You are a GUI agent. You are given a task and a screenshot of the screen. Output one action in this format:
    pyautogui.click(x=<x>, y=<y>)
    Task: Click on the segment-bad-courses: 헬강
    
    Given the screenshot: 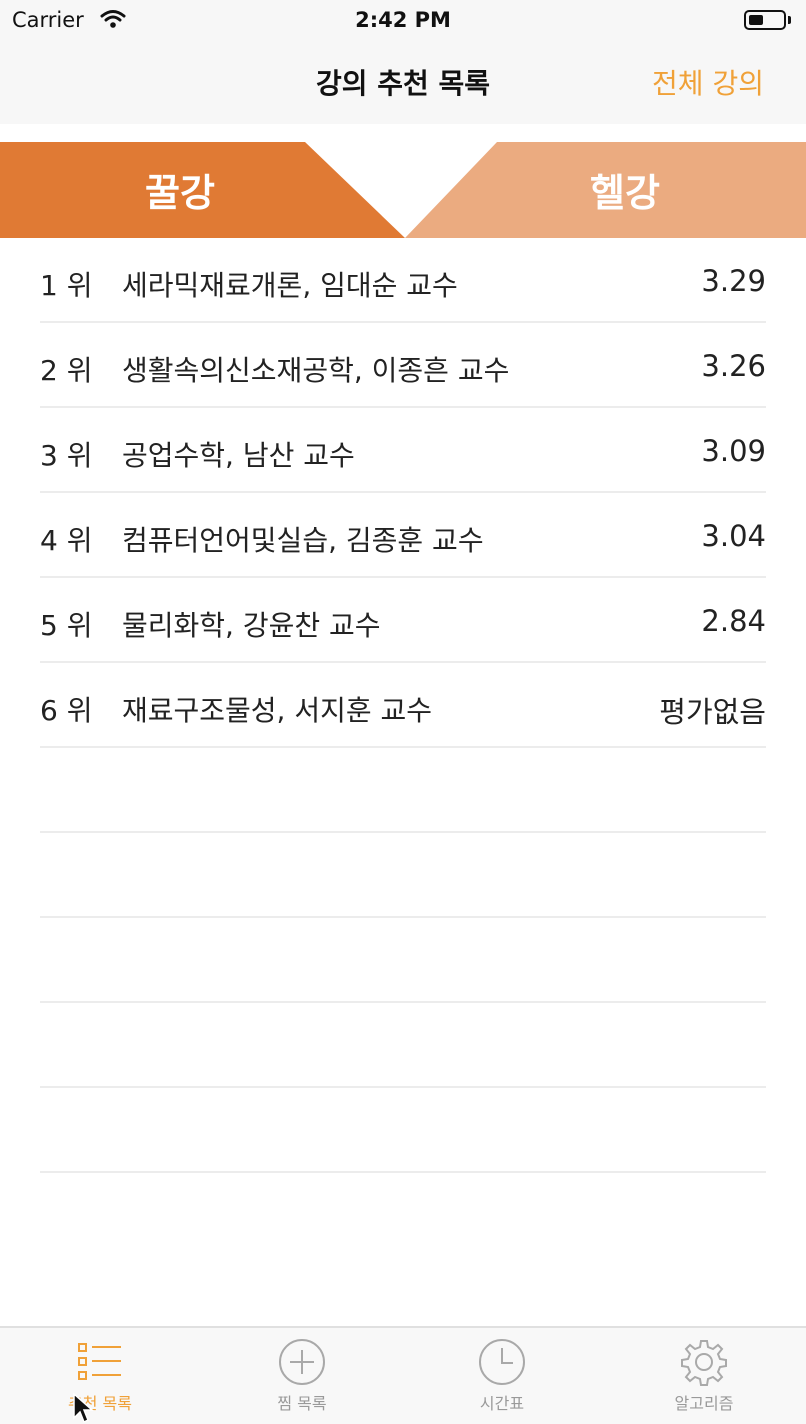 What is the action you would take?
    pyautogui.click(x=625, y=189)
    